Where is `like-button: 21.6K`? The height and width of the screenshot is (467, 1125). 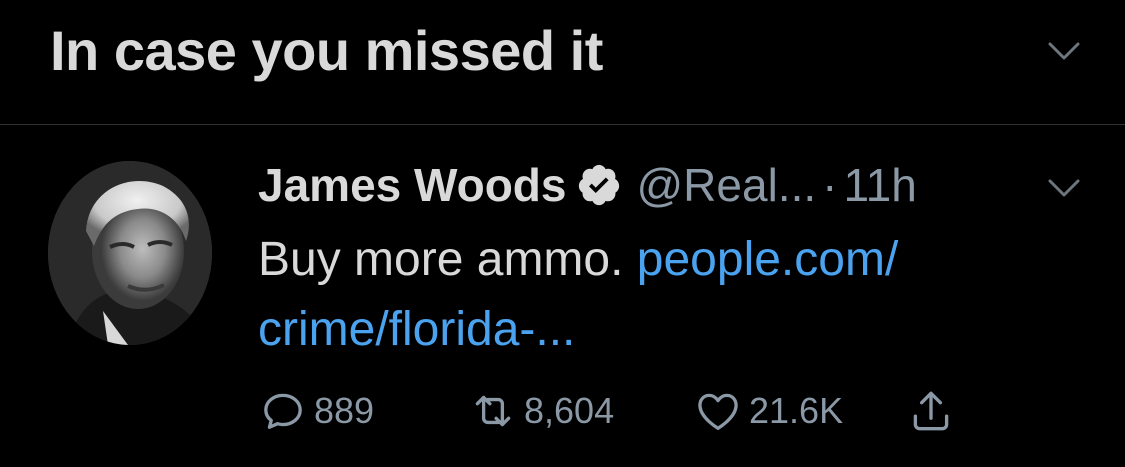 like-button: 21.6K is located at coordinates (768, 411).